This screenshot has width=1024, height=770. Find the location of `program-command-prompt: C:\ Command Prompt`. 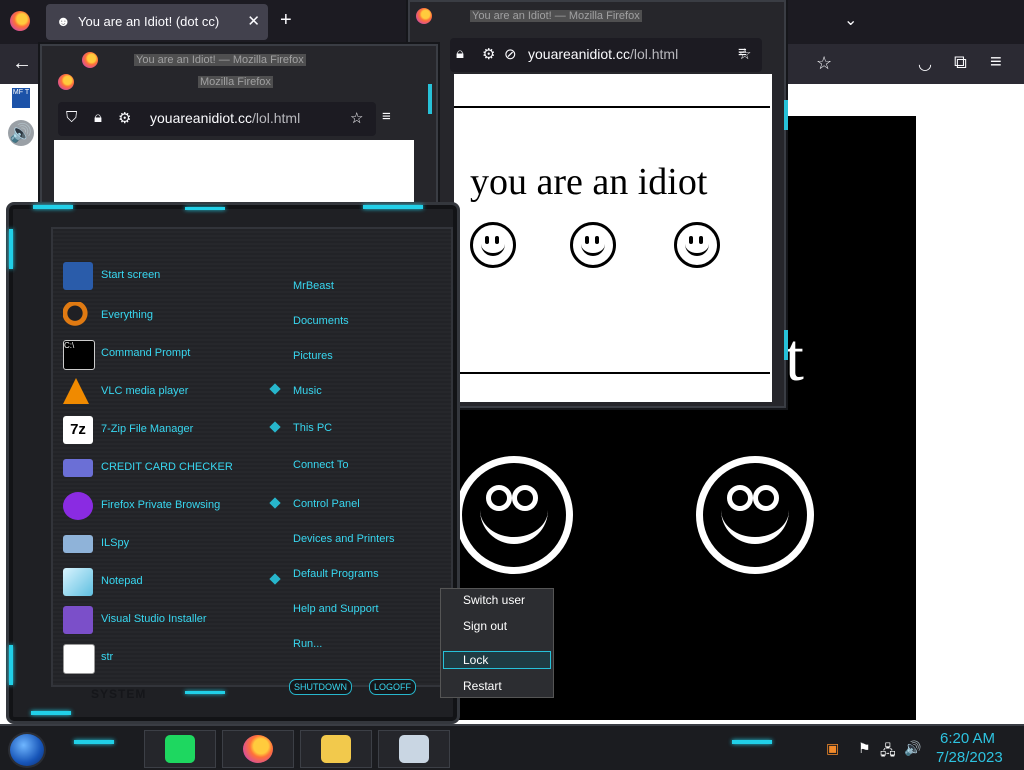

program-command-prompt: C:\ Command Prompt is located at coordinates (173, 354).